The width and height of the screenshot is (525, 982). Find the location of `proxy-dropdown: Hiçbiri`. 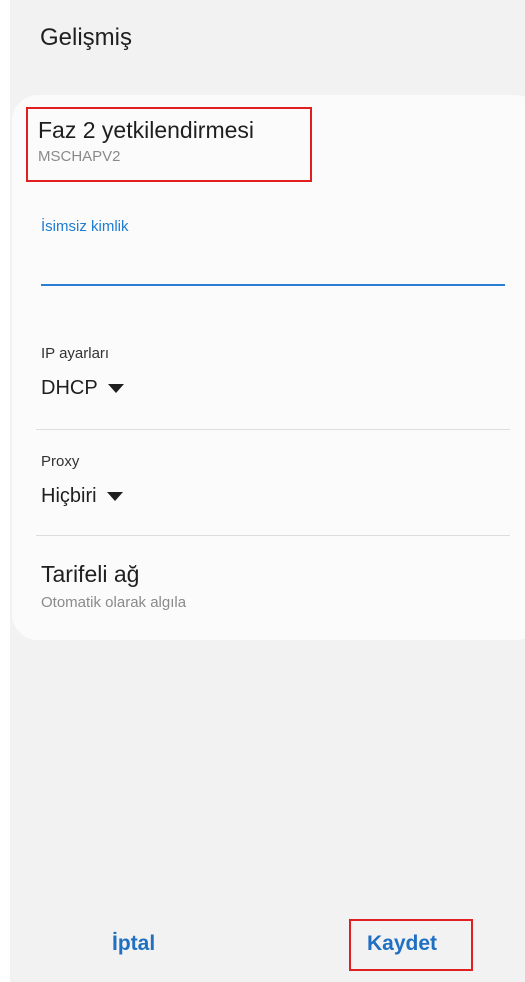

proxy-dropdown: Hiçbiri is located at coordinates (82, 496).